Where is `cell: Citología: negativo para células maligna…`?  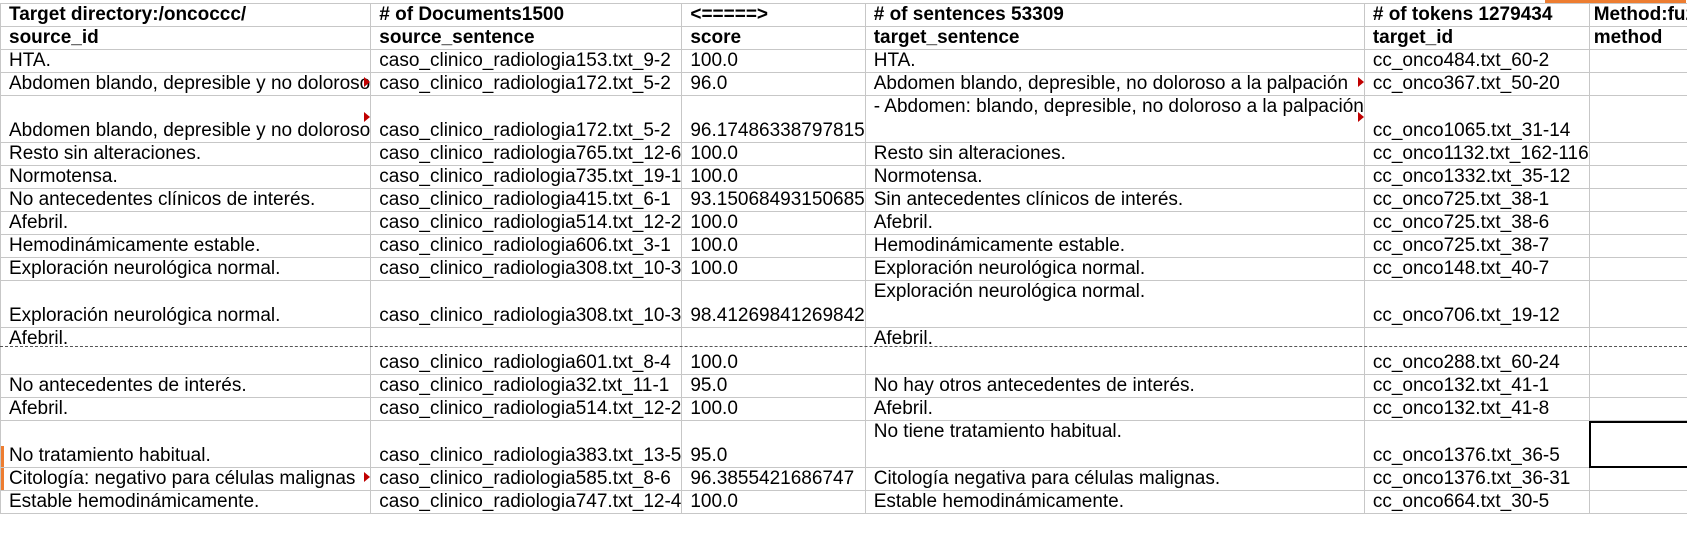
cell: Citología: negativo para células maligna… is located at coordinates (186, 479).